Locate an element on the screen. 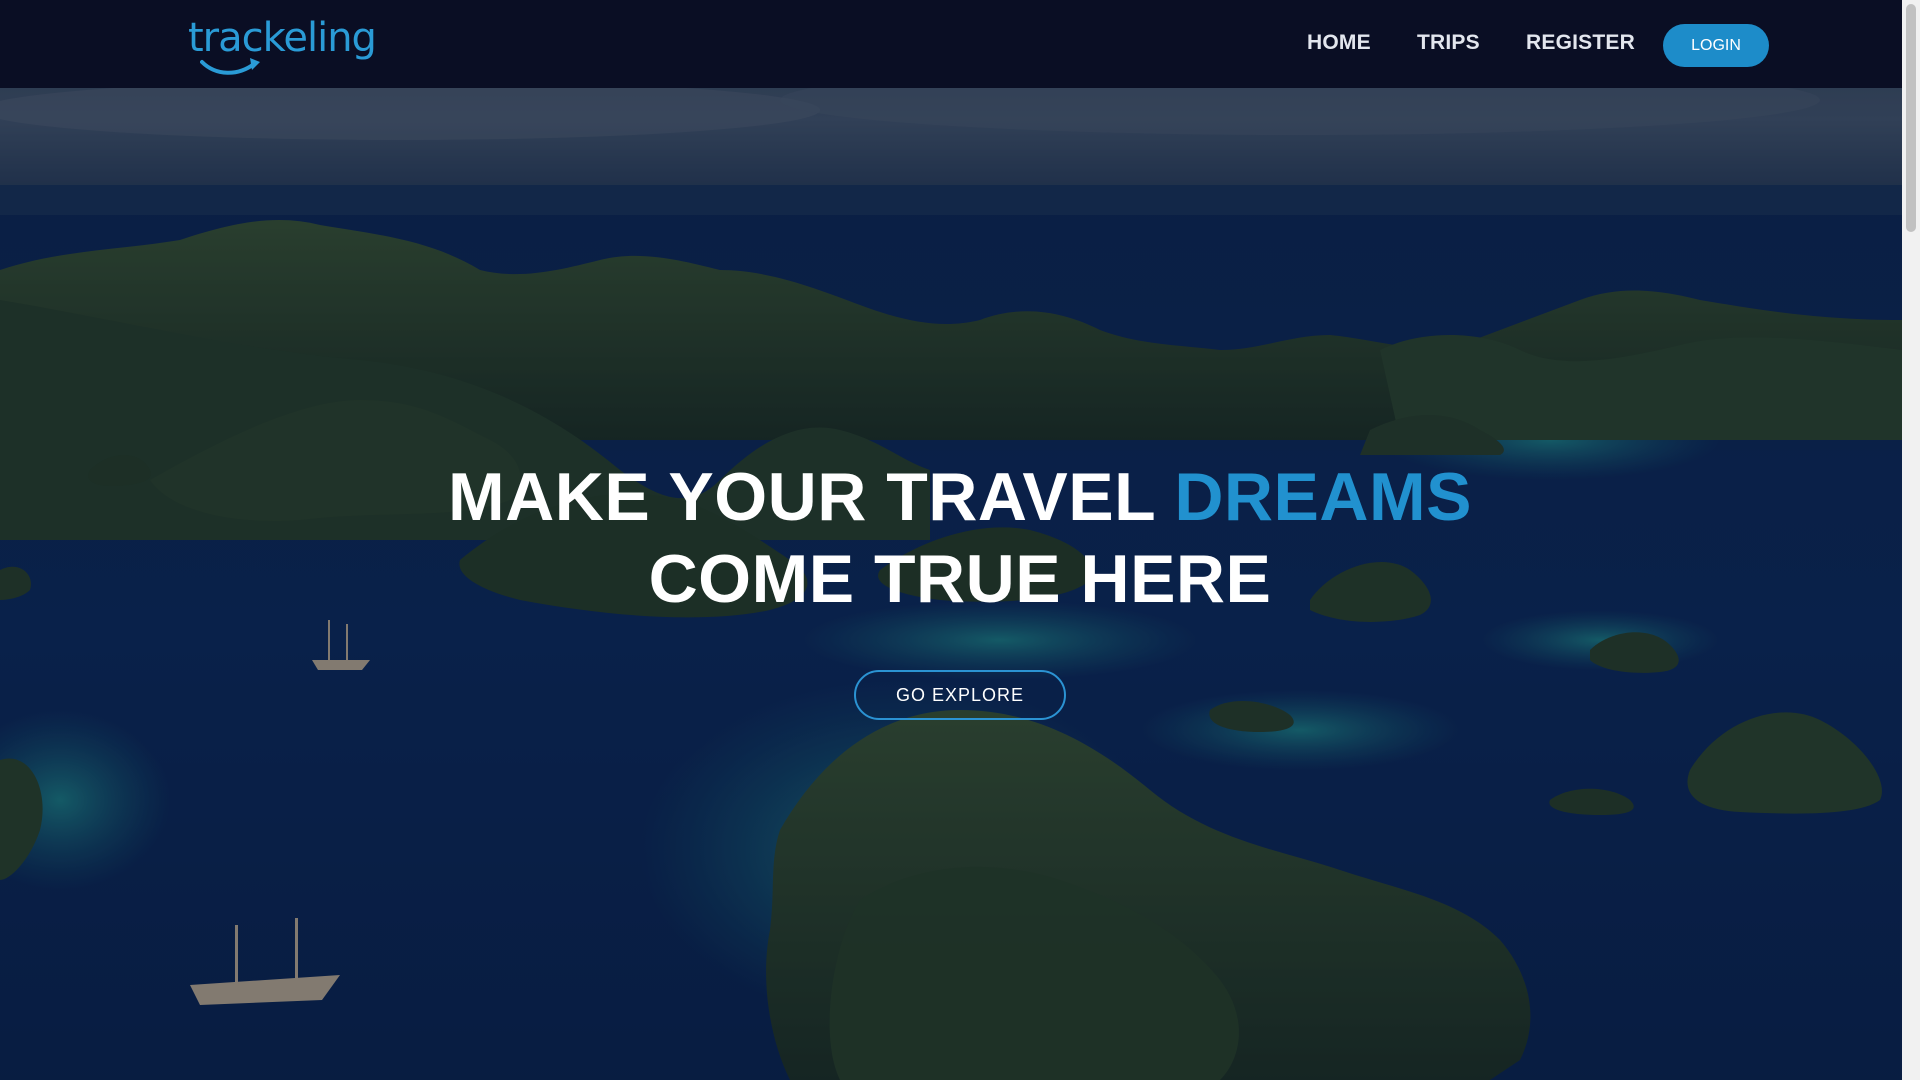 This screenshot has height=1080, width=1920. nav-register-link: REGISTER is located at coordinates (1580, 43).